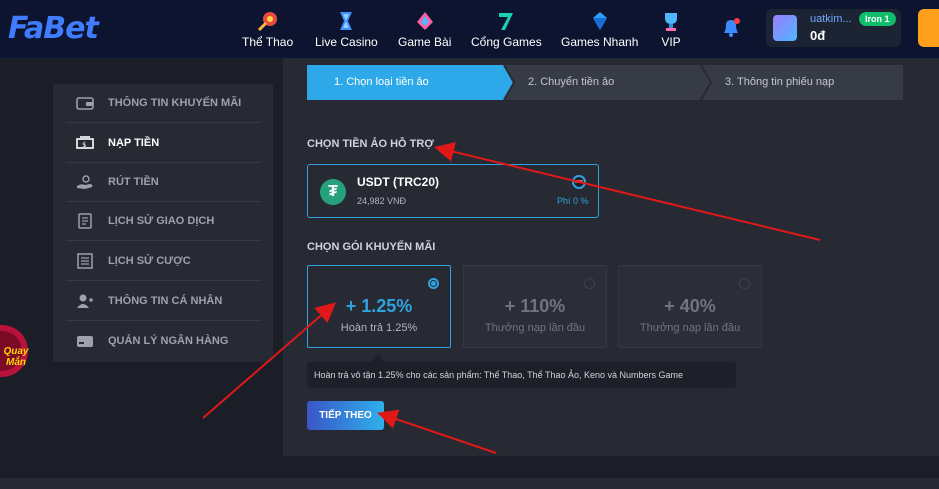 Image resolution: width=939 pixels, height=489 pixels. I want to click on sidebar-item-label: LỊCH SỬ GIAO DỊCH, so click(161, 221).